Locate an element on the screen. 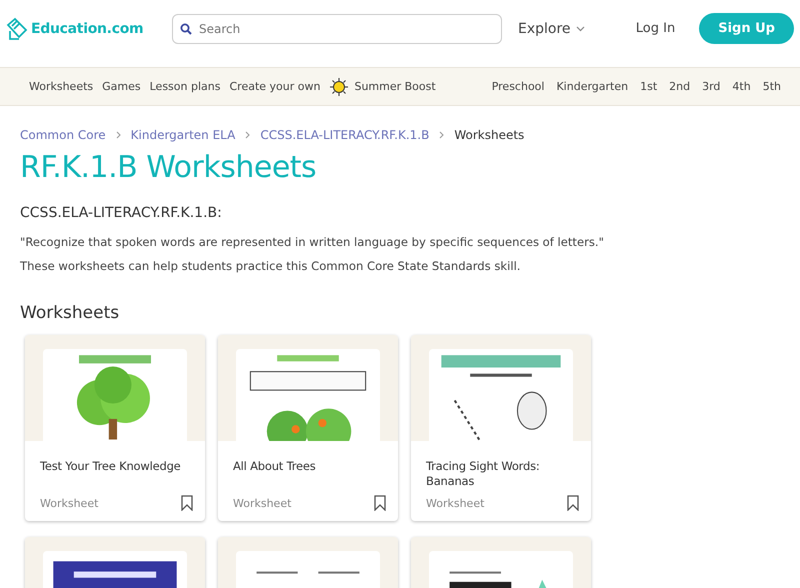 Image resolution: width=800 pixels, height=588 pixels. grade-link: Kindergarten is located at coordinates (592, 86).